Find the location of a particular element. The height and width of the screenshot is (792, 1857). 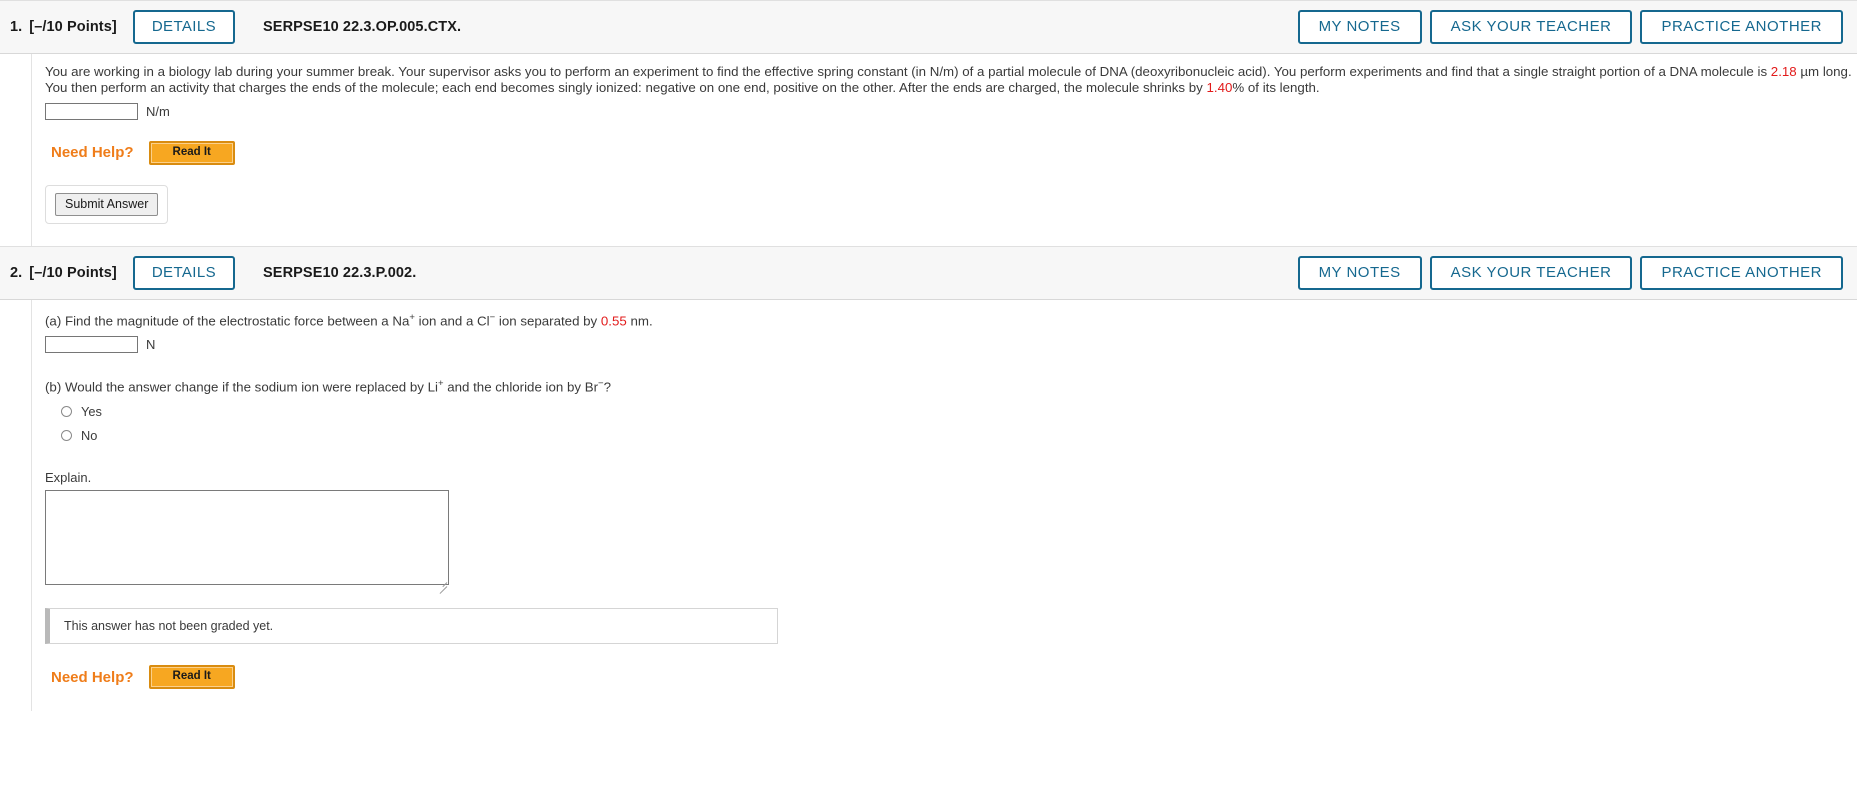

prompt-segment-3: % of its length. is located at coordinates (1276, 87).